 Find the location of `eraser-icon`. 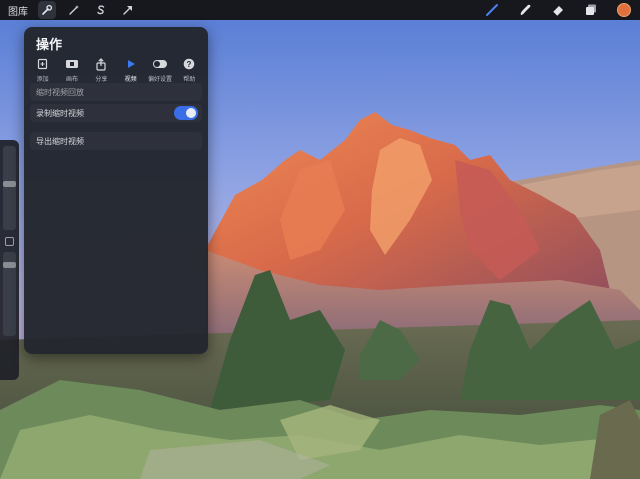

eraser-icon is located at coordinates (557, 11).